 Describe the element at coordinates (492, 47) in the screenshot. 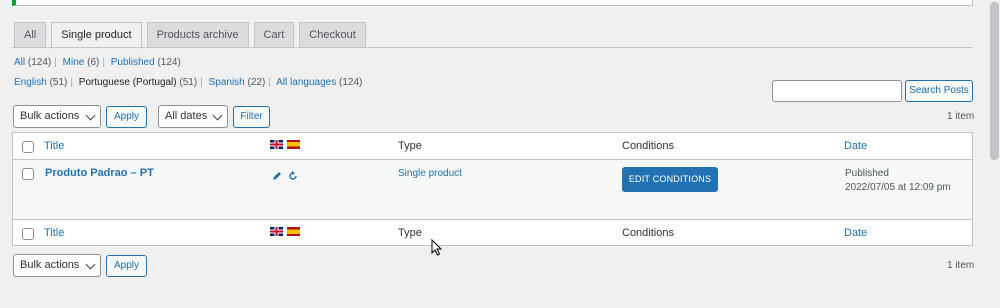

I see `tabs-divider` at that location.